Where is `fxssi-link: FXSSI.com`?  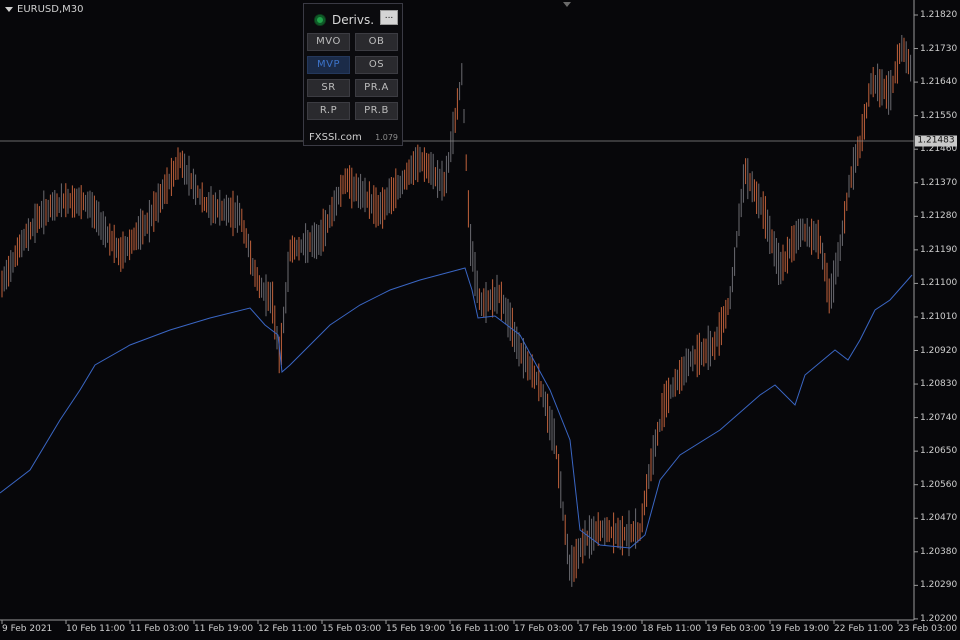 fxssi-link: FXSSI.com is located at coordinates (335, 137).